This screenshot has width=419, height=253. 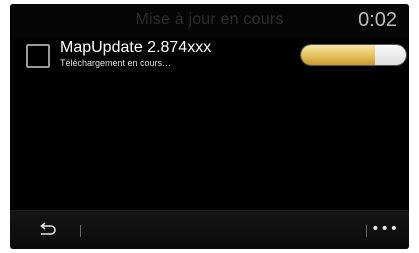 I want to click on download-progress-bar, so click(x=353, y=55).